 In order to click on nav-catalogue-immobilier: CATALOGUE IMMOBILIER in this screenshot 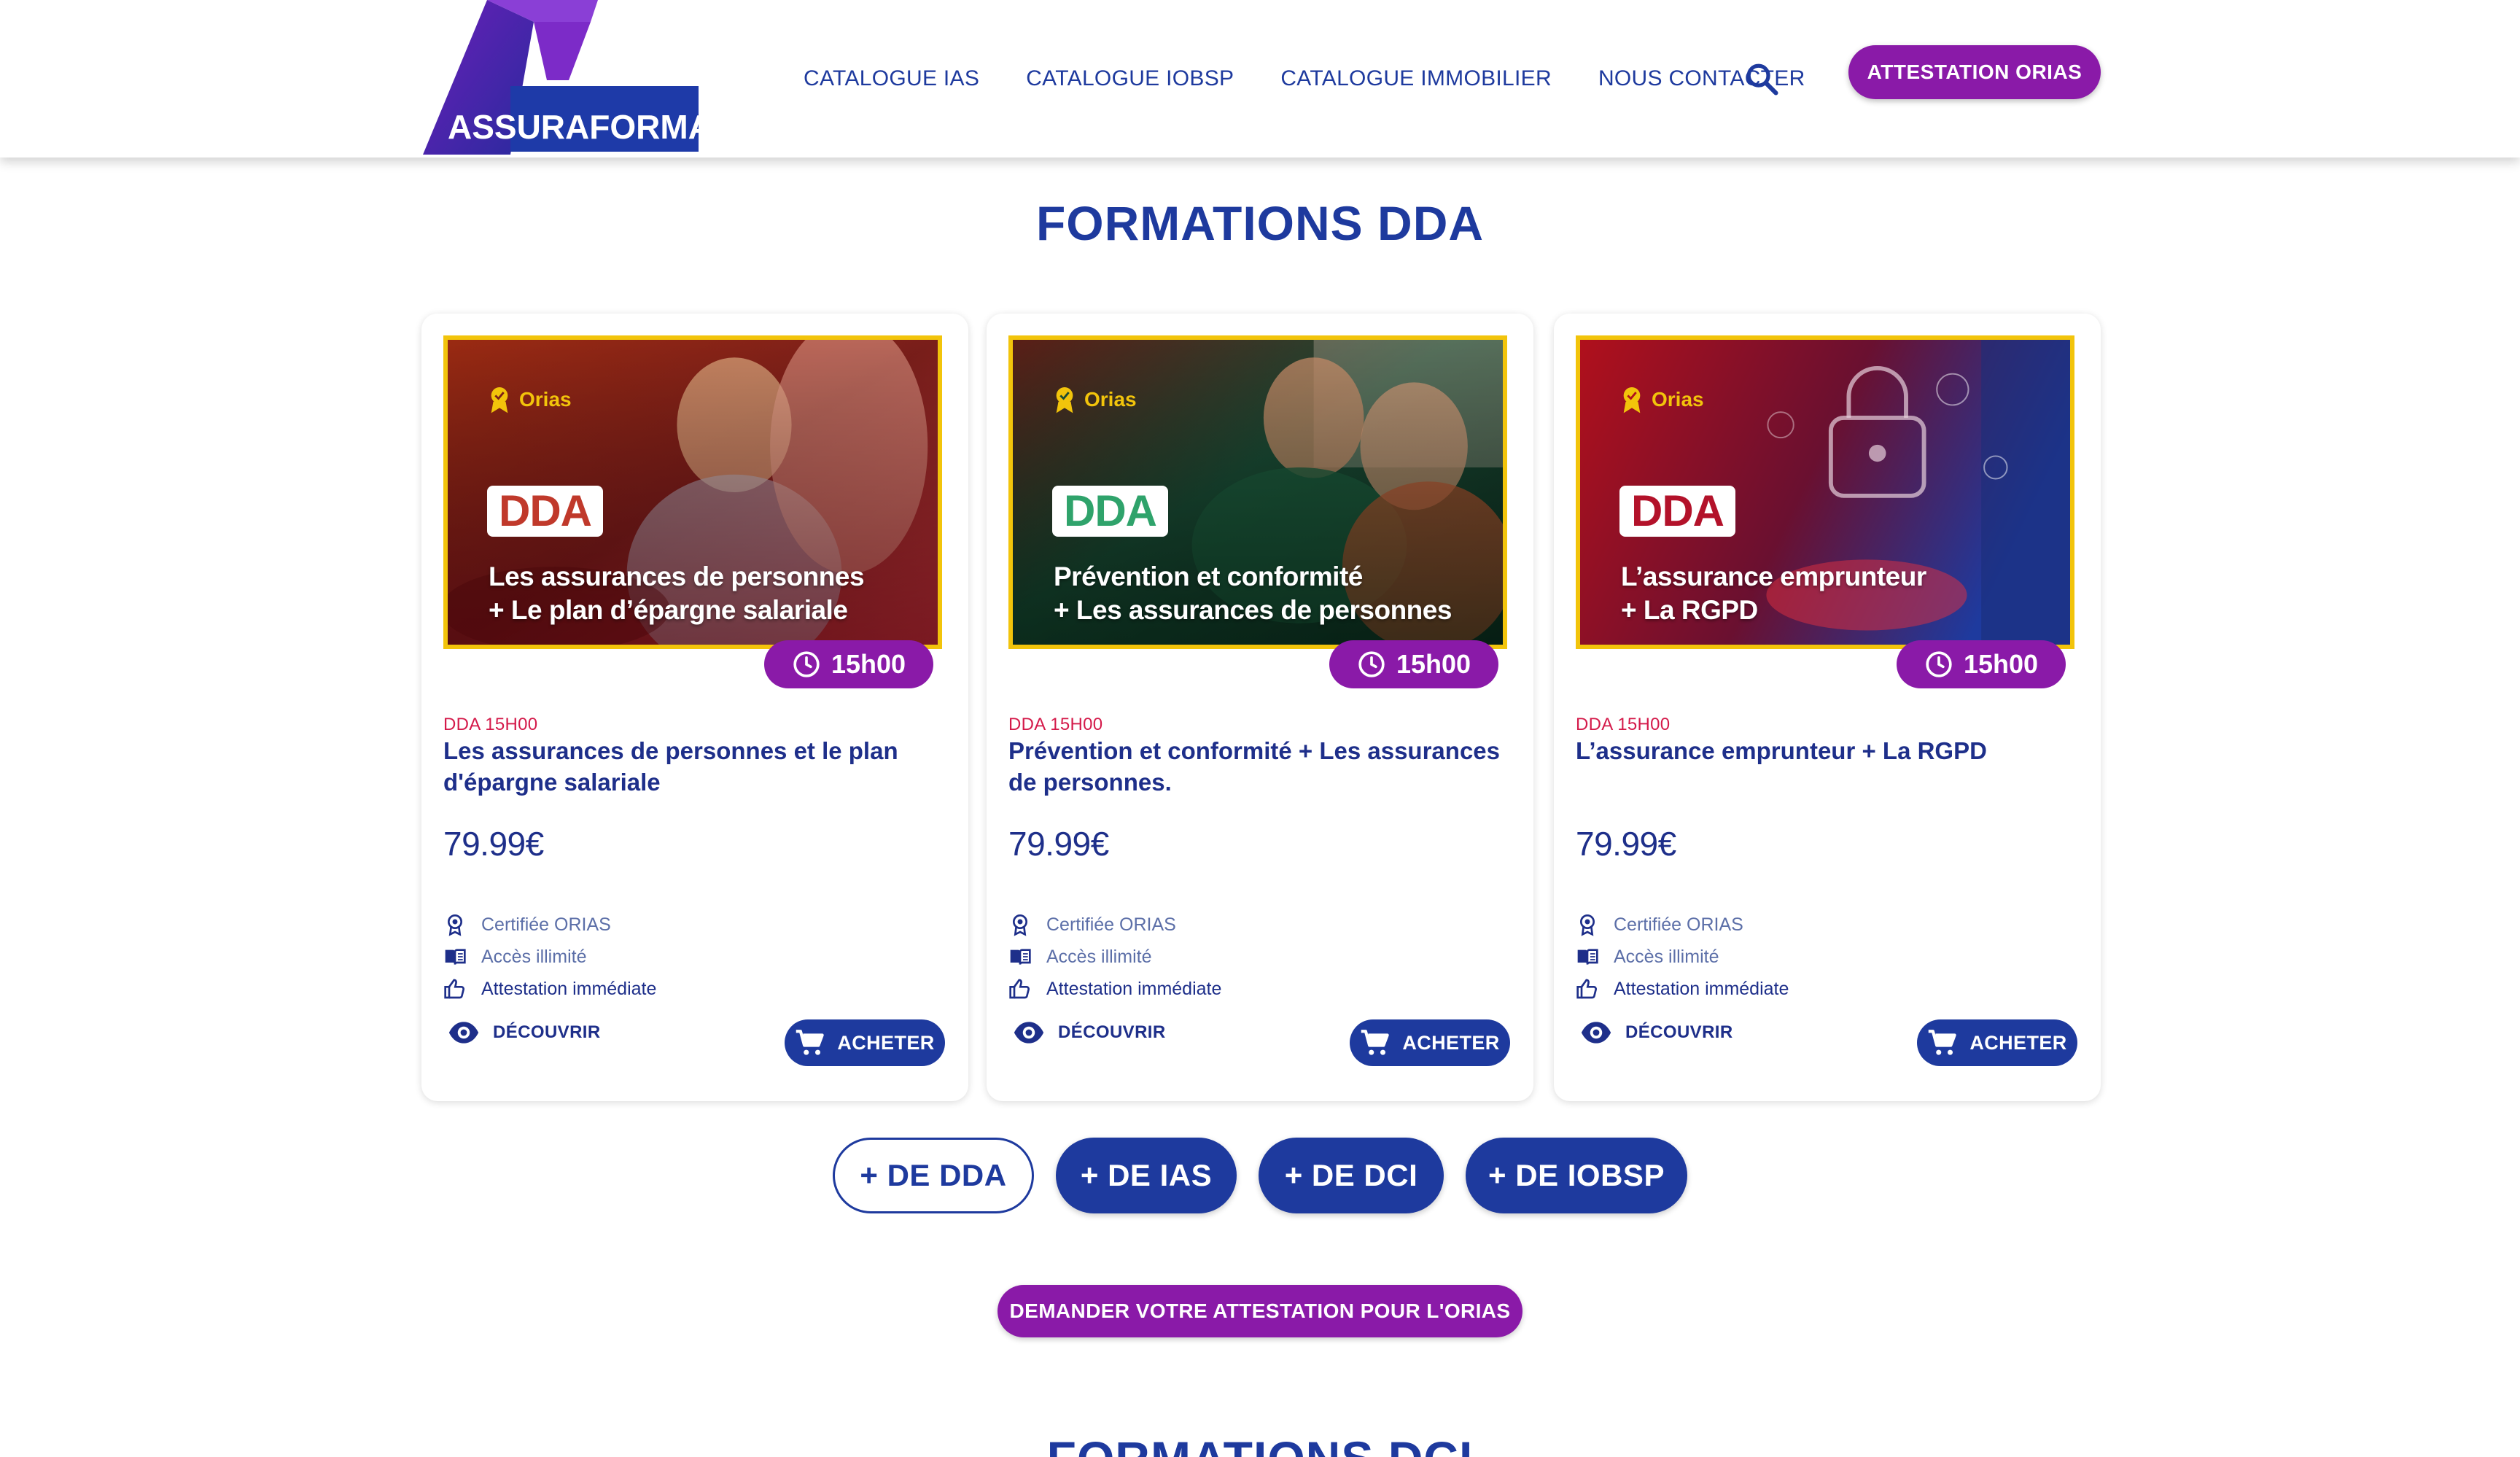, I will do `click(1416, 79)`.